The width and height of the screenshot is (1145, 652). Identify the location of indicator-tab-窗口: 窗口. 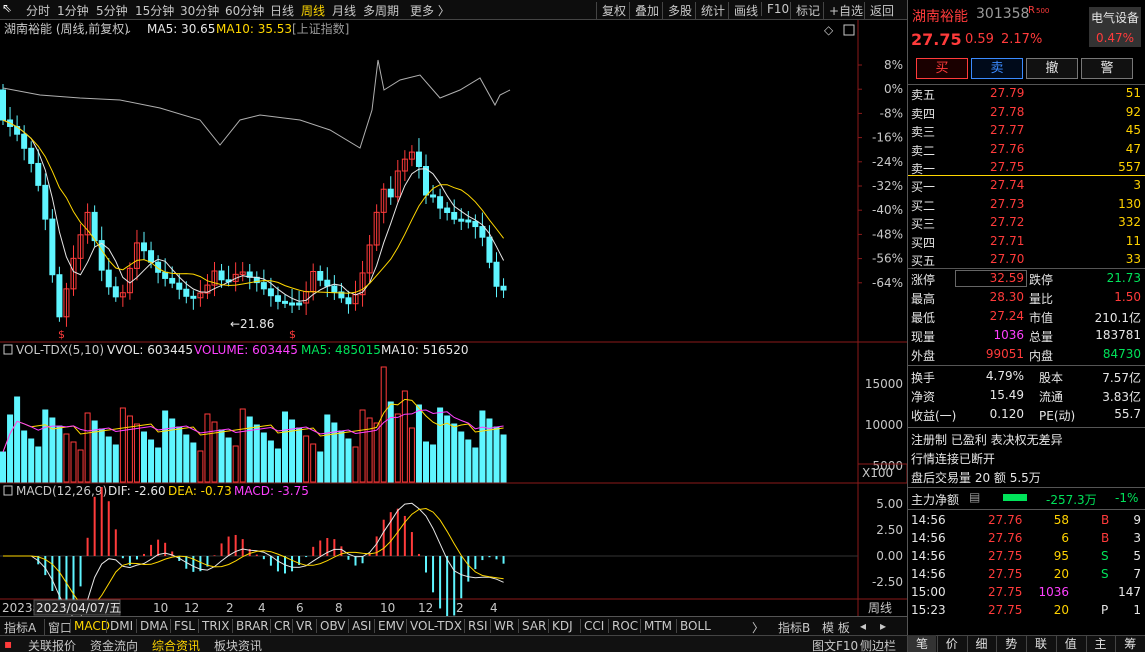
(58, 627).